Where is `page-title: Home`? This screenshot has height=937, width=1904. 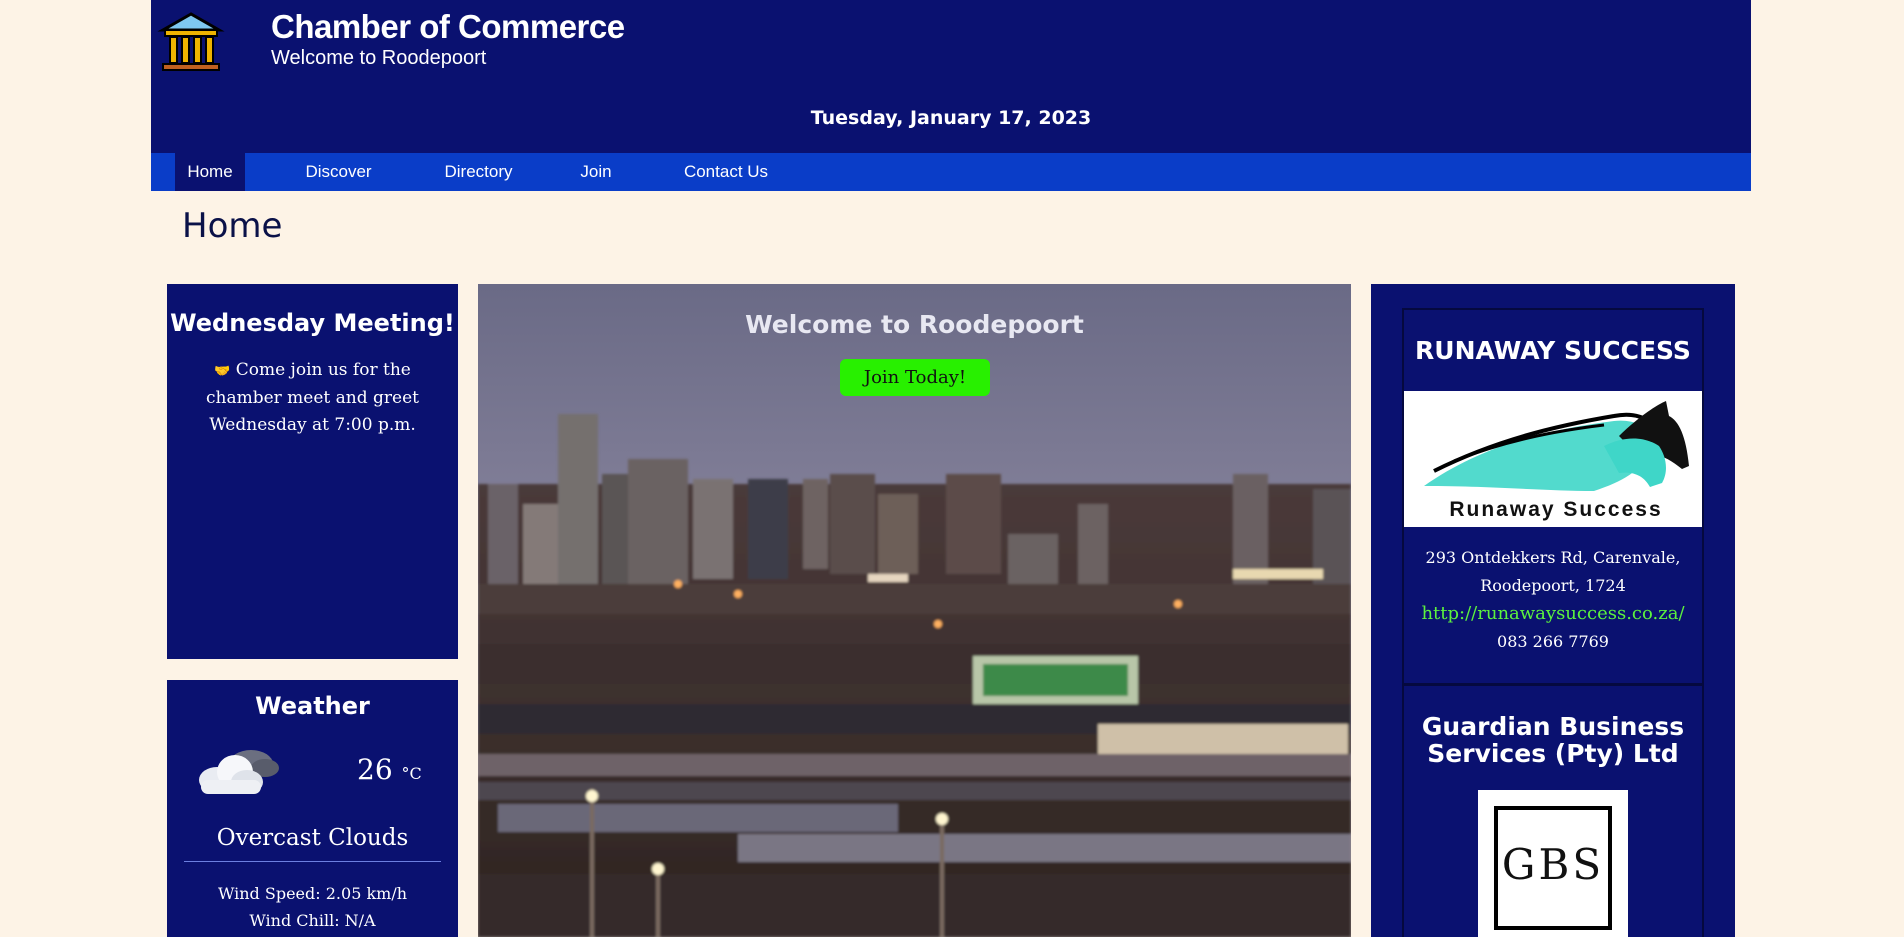 page-title: Home is located at coordinates (232, 226).